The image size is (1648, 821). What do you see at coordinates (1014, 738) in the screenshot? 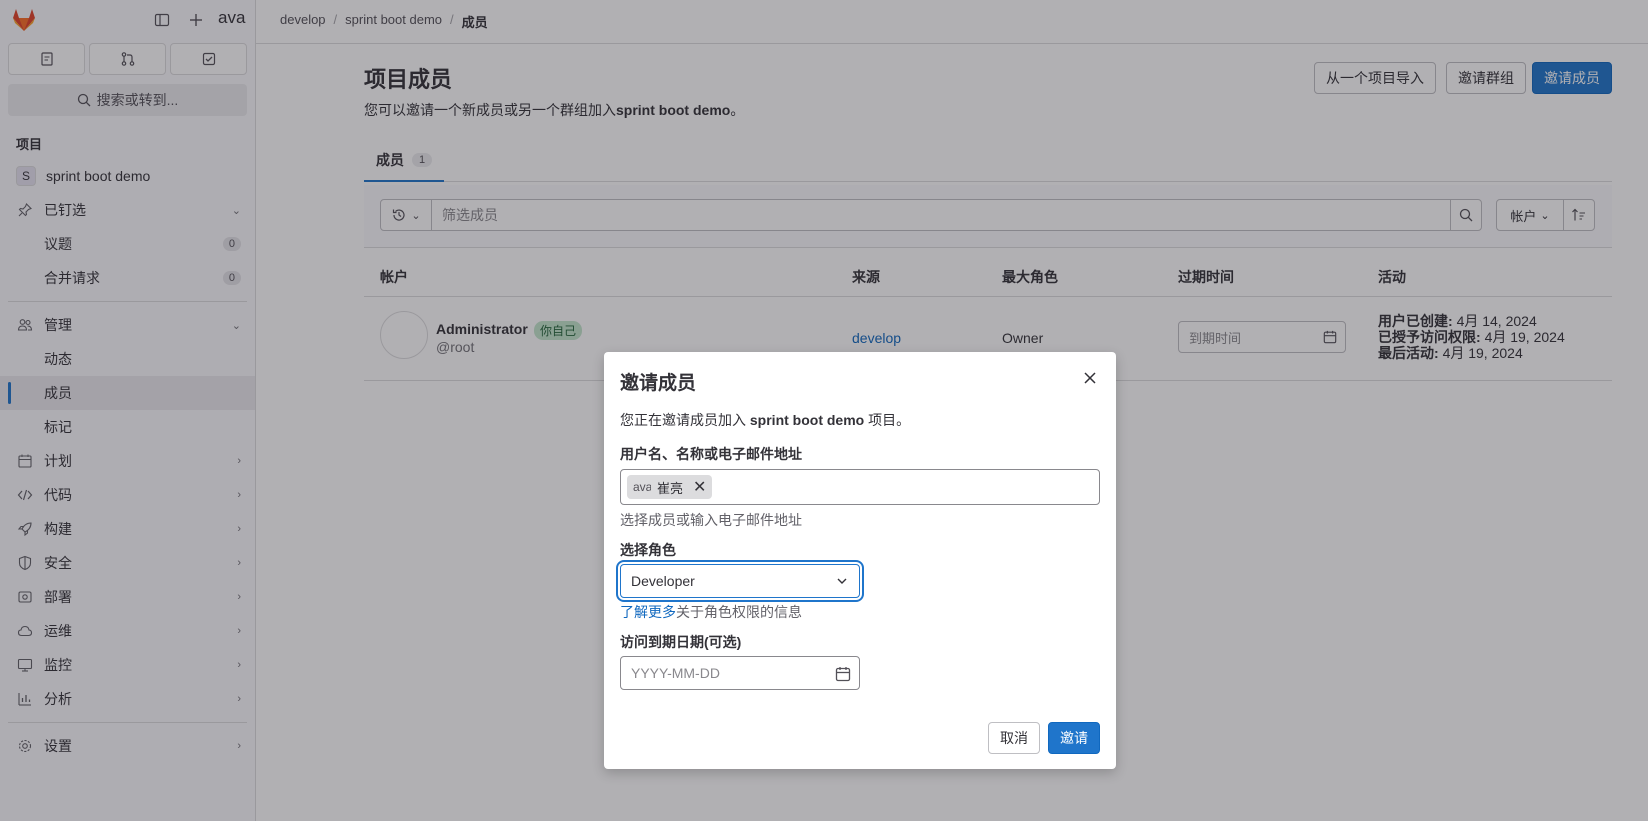
I see `cancel-button: 取消` at bounding box center [1014, 738].